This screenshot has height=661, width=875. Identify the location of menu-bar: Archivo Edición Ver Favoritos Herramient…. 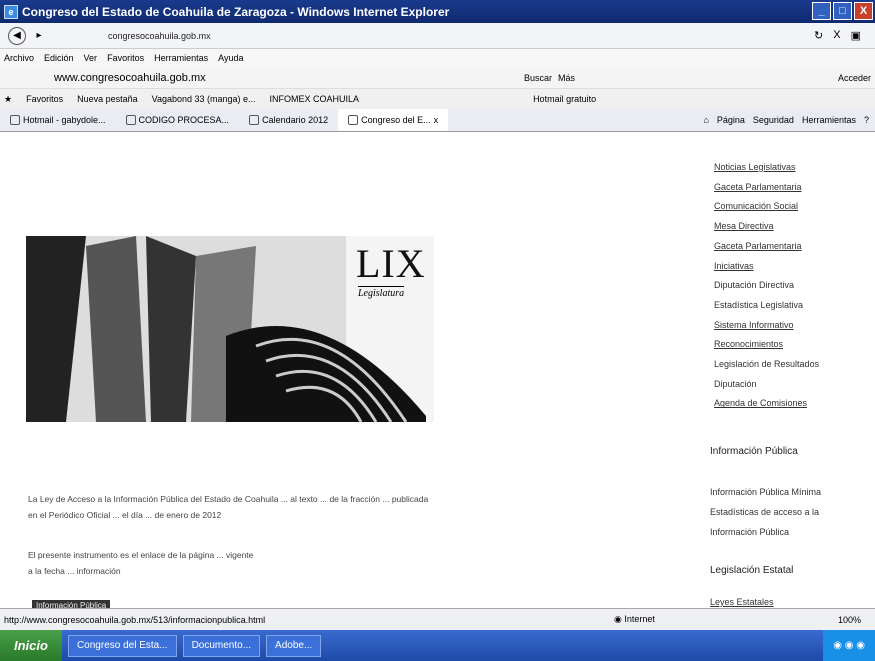
(437, 58).